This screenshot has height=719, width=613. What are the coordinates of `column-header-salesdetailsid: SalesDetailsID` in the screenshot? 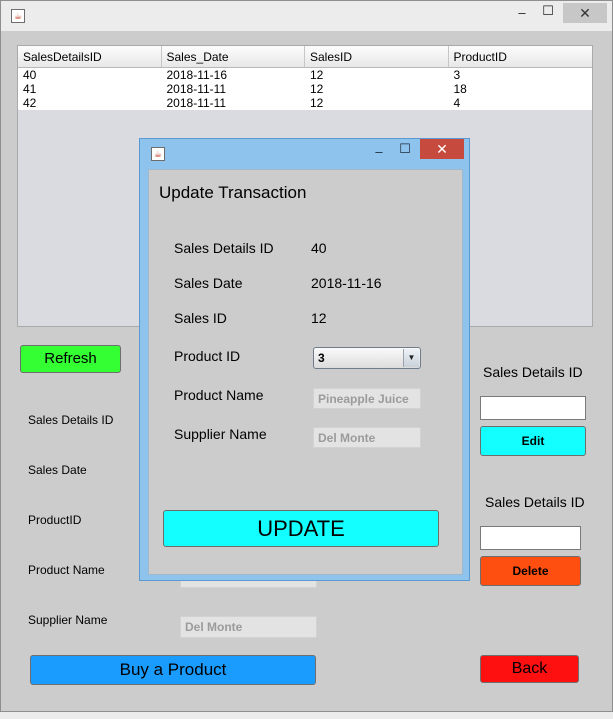 It's located at (90, 56).